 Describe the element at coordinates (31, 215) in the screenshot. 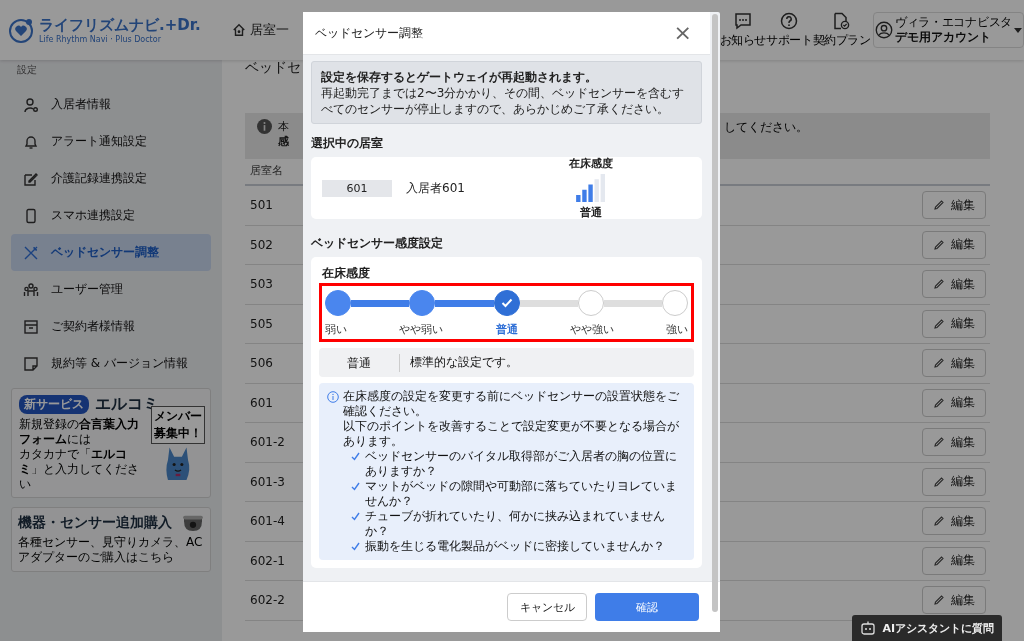

I see `phone-icon` at that location.